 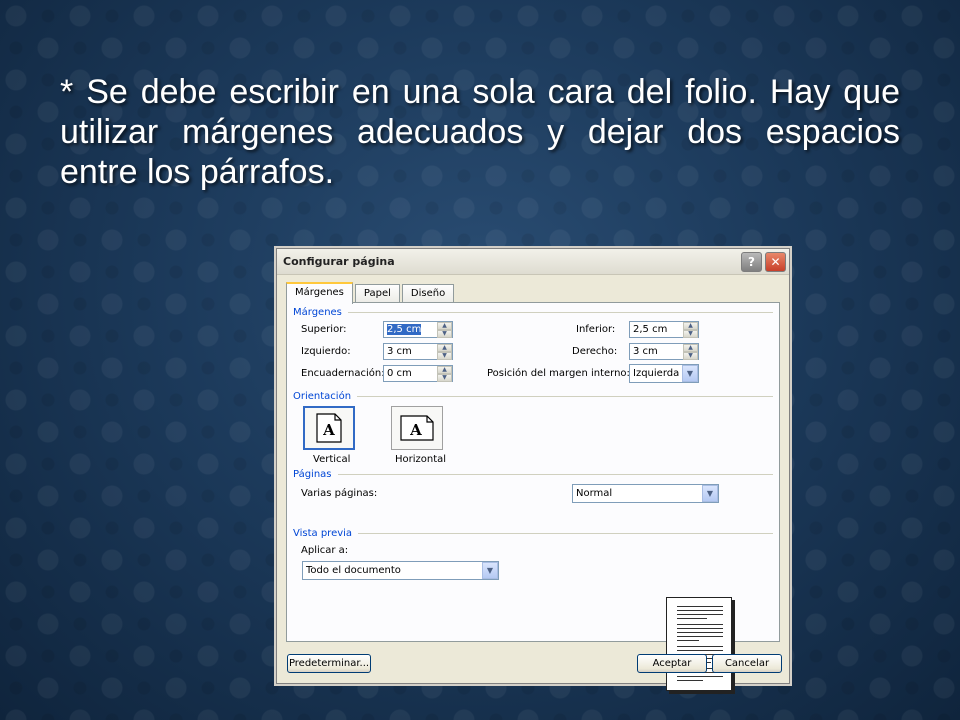 I want to click on close-button: ✕, so click(x=775, y=261).